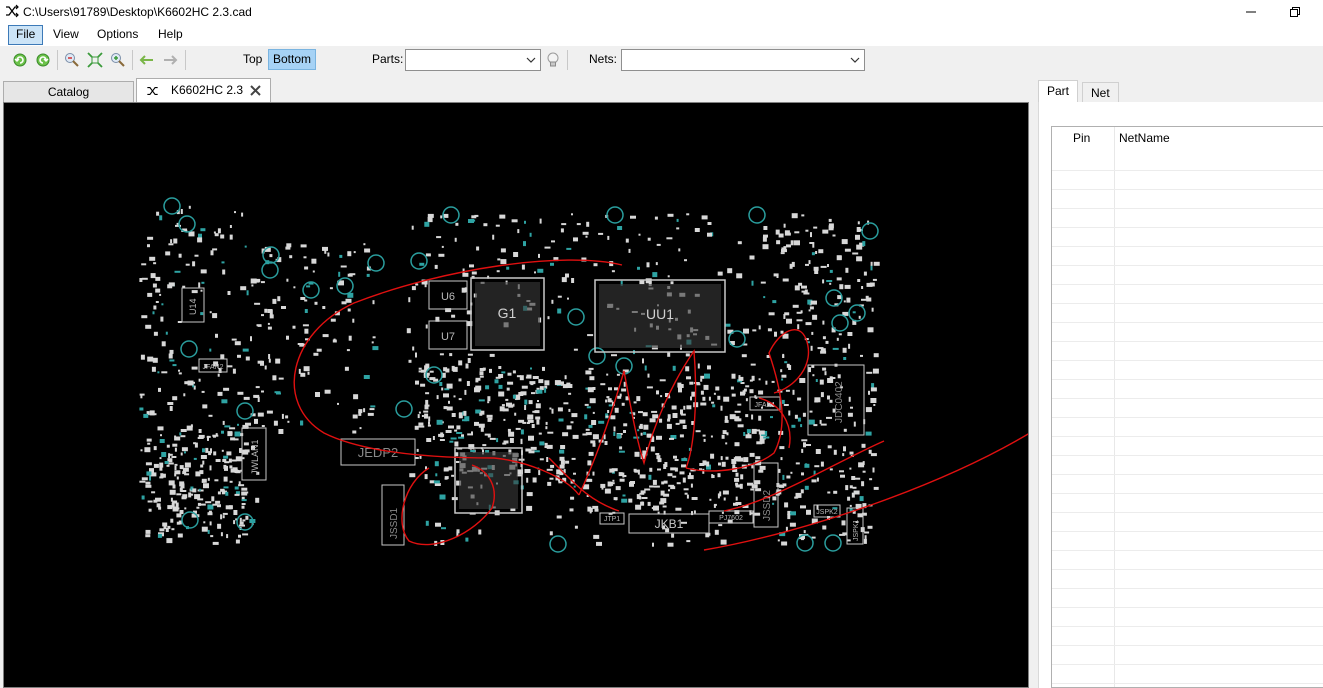  What do you see at coordinates (448, 295) in the screenshot?
I see `chip-u6: U6` at bounding box center [448, 295].